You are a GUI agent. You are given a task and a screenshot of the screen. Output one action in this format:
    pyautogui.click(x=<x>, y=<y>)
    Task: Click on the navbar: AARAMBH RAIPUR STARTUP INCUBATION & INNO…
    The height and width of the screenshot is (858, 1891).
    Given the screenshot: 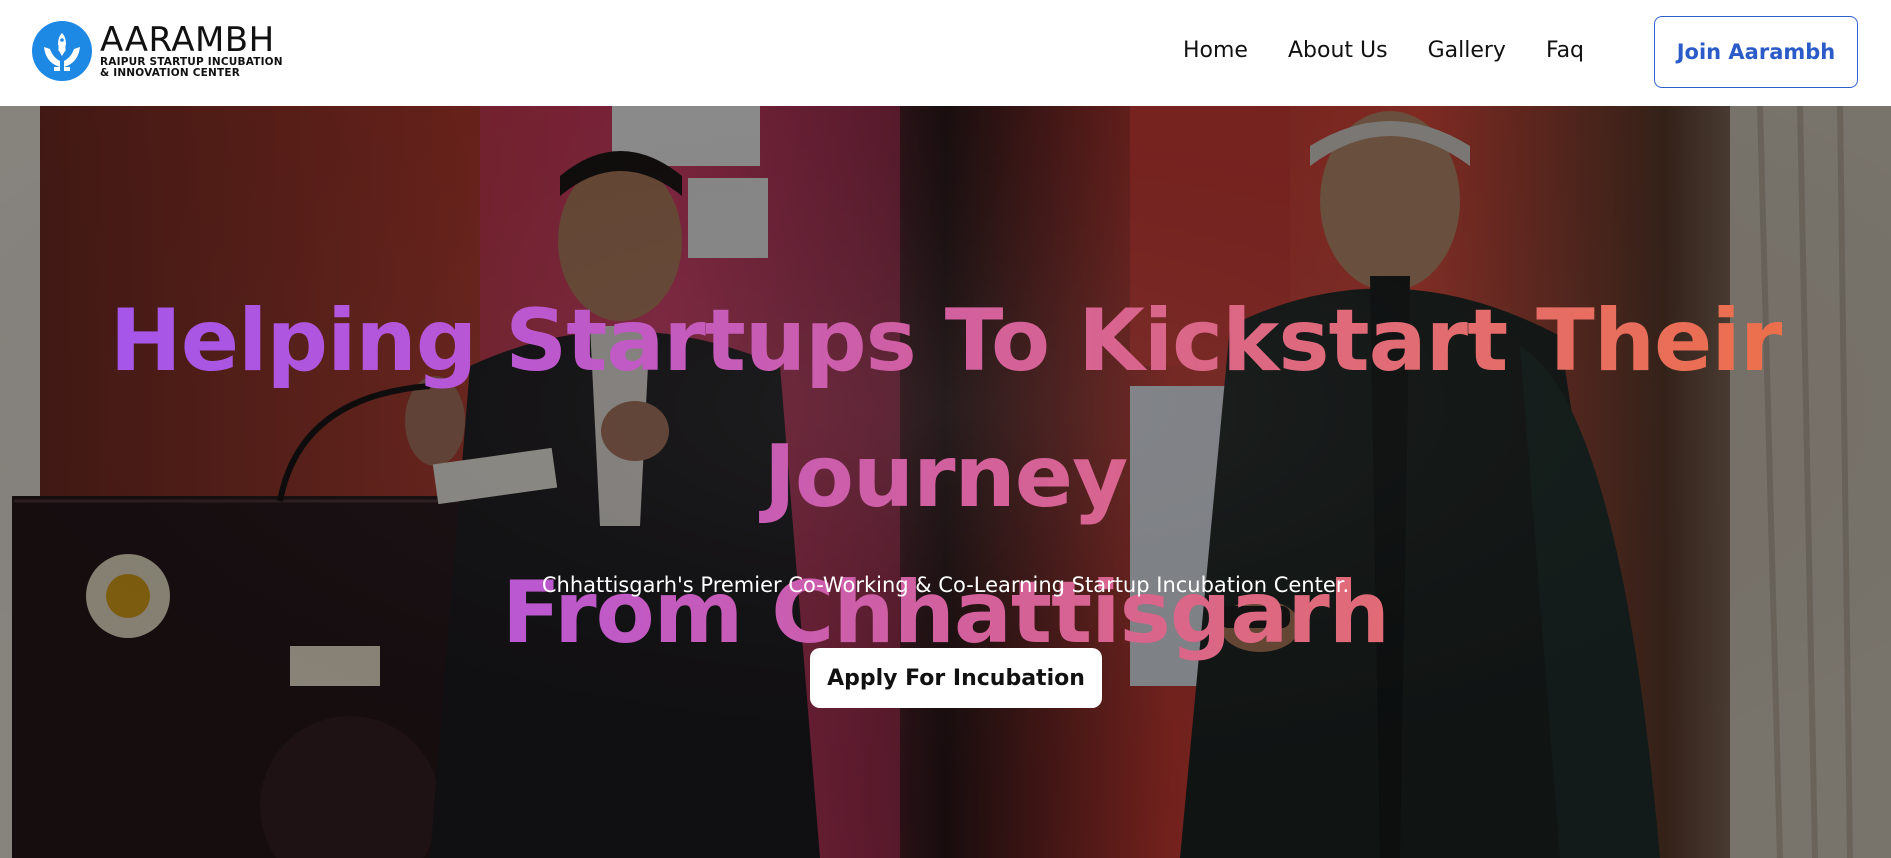 What is the action you would take?
    pyautogui.click(x=945, y=53)
    